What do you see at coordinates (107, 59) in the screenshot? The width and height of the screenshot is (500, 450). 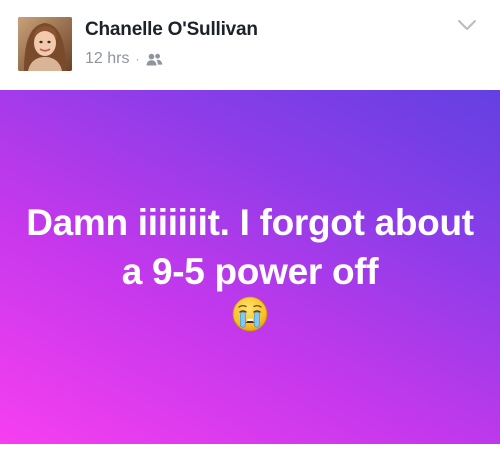 I see `post-timestamp: 12 hrs` at bounding box center [107, 59].